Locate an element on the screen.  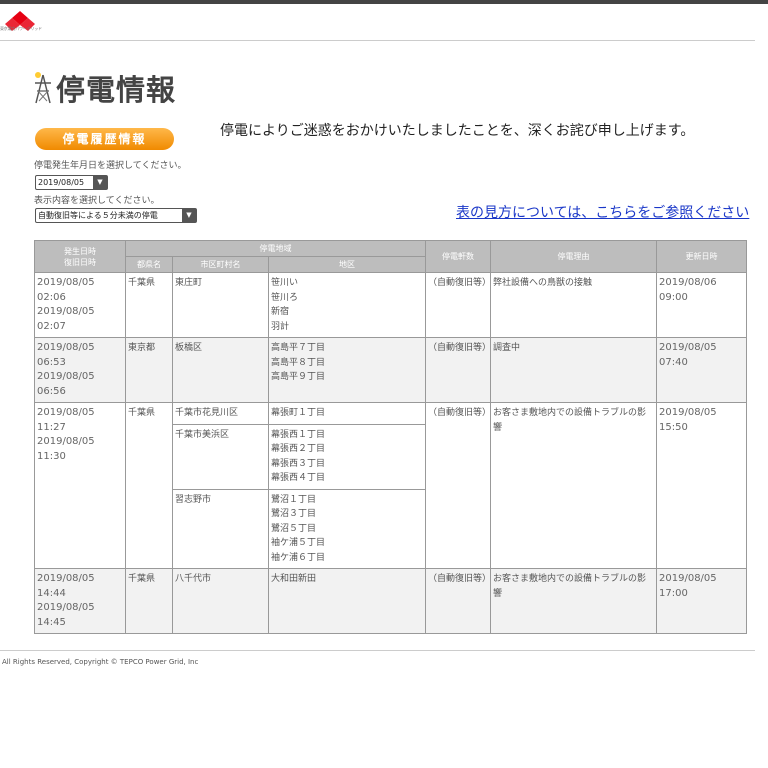
updated-time: 09:00 is located at coordinates (673, 297).